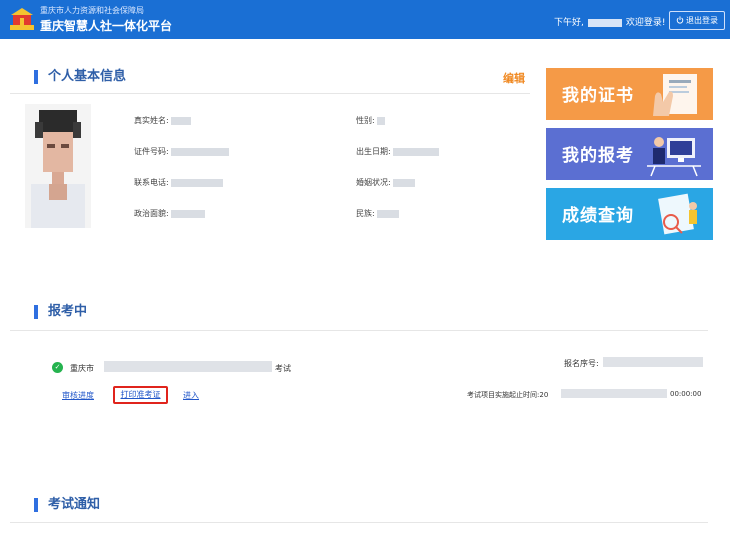 The image size is (730, 559). I want to click on my-certificates-card: 我的证书, so click(629, 94).